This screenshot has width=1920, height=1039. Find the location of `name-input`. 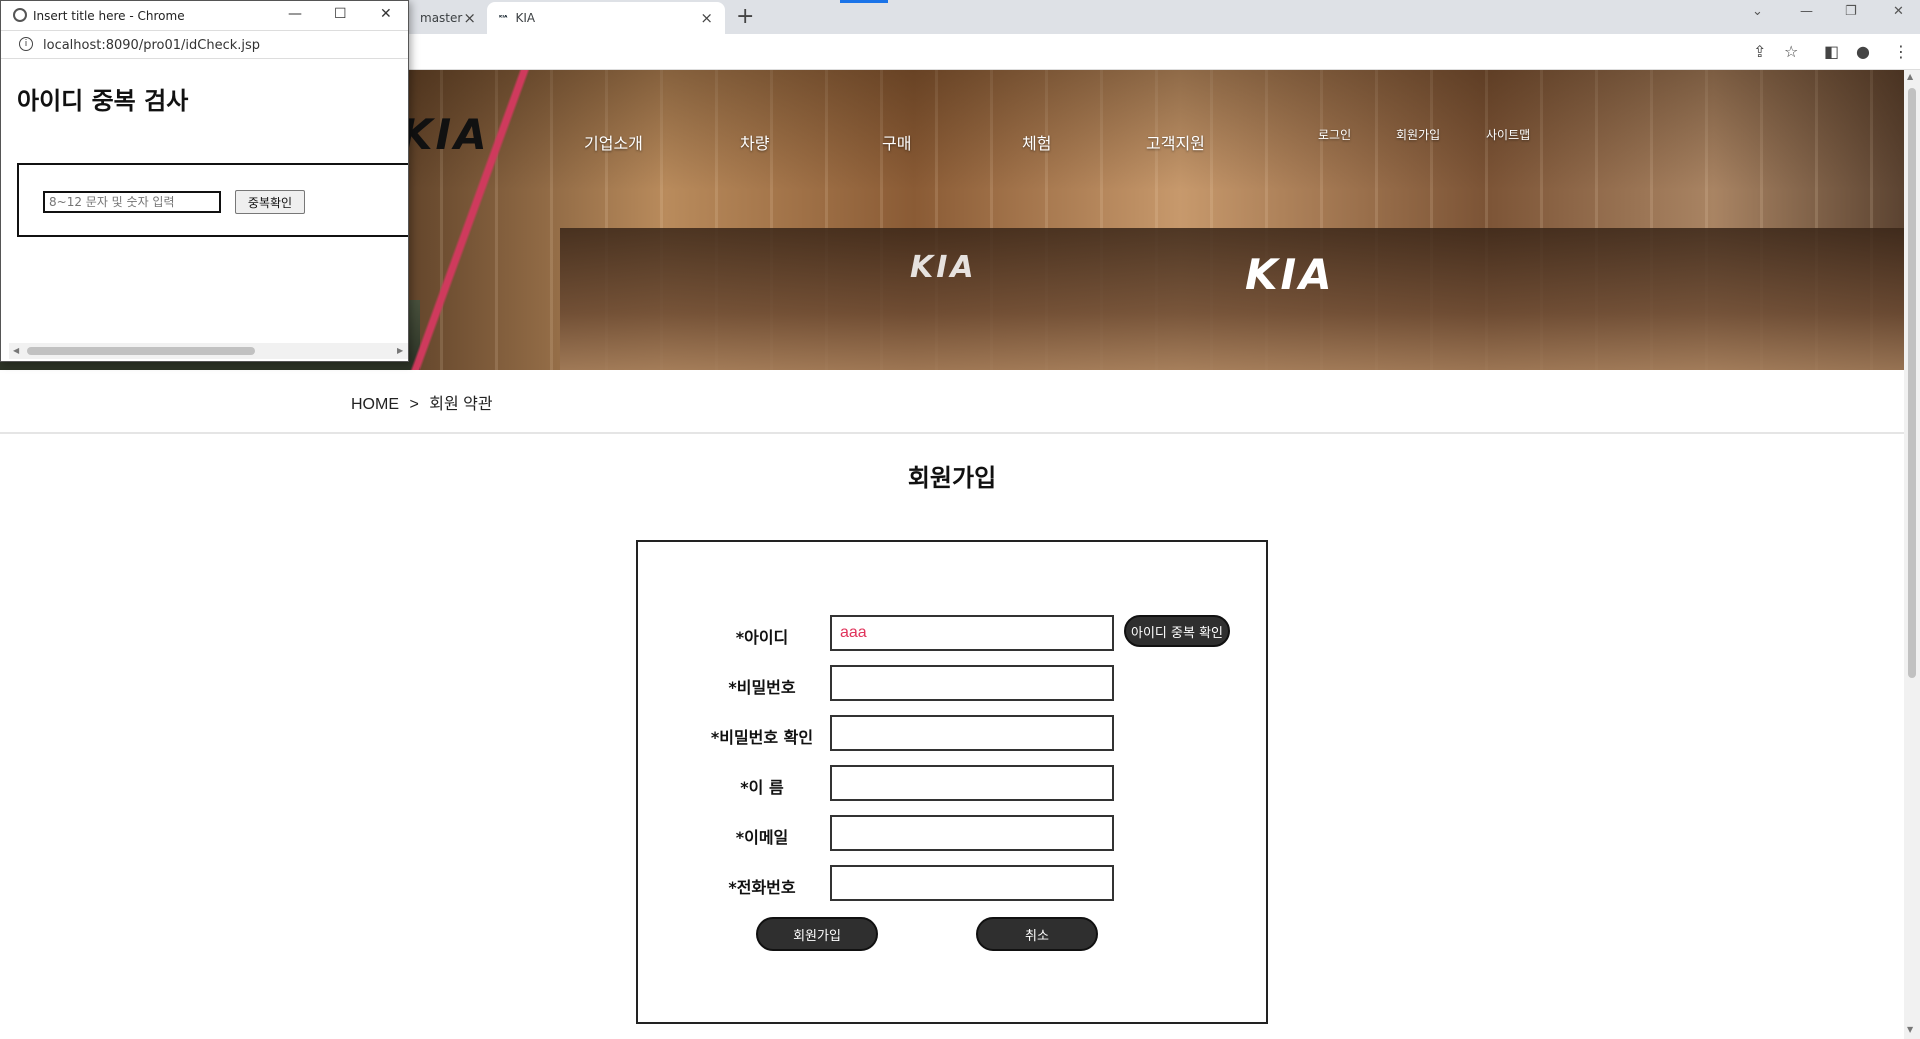

name-input is located at coordinates (972, 783).